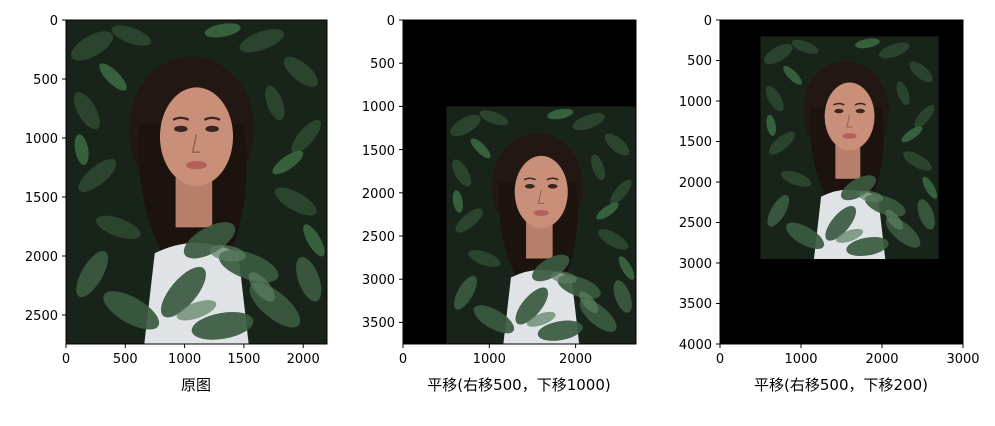  Describe the element at coordinates (382, 172) in the screenshot. I see `y-ticks: 0 500 1000 1500 2000 2500 3000 3500` at that location.